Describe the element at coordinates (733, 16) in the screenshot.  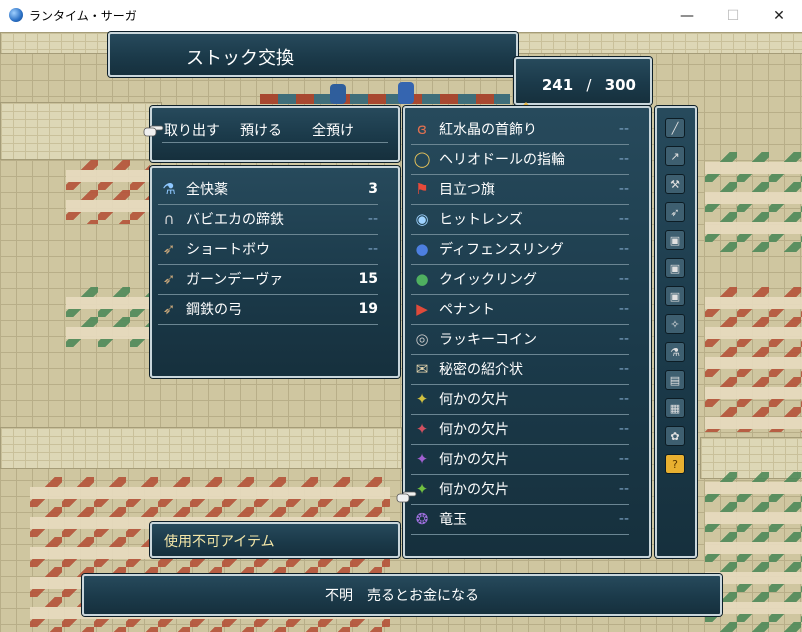
I see `maximize-button: ☐` at that location.